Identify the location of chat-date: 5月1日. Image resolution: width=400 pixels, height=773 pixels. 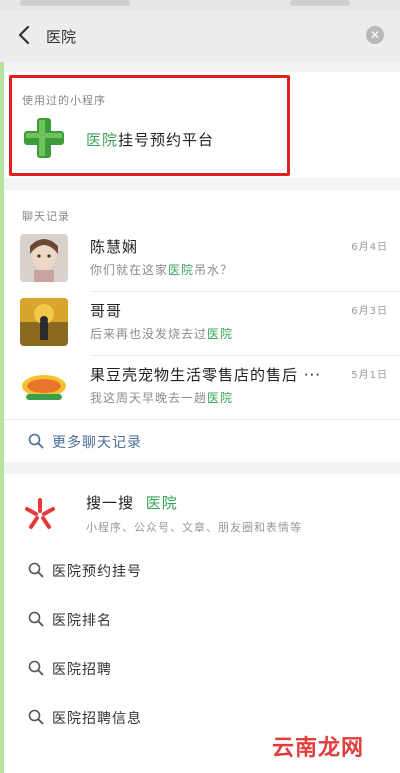
(369, 375).